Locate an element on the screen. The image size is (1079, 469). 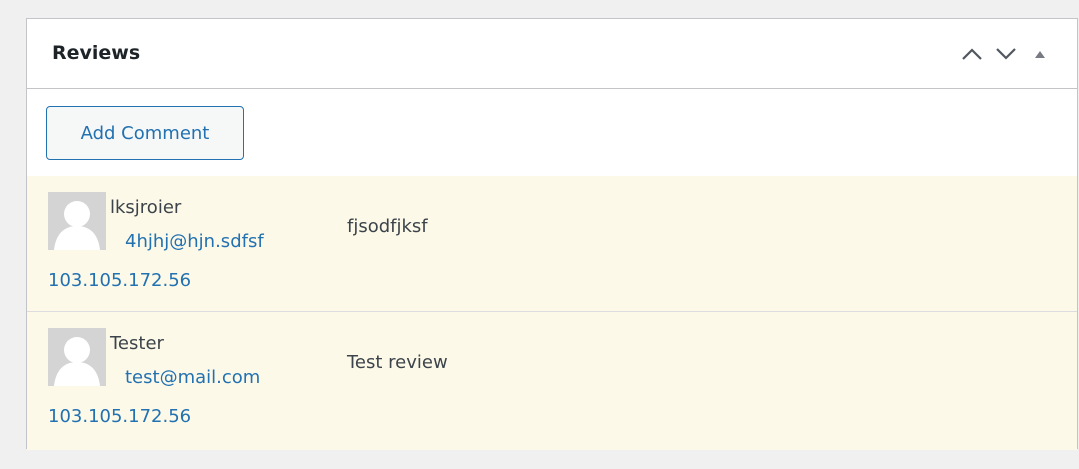
move-up-button is located at coordinates (972, 54).